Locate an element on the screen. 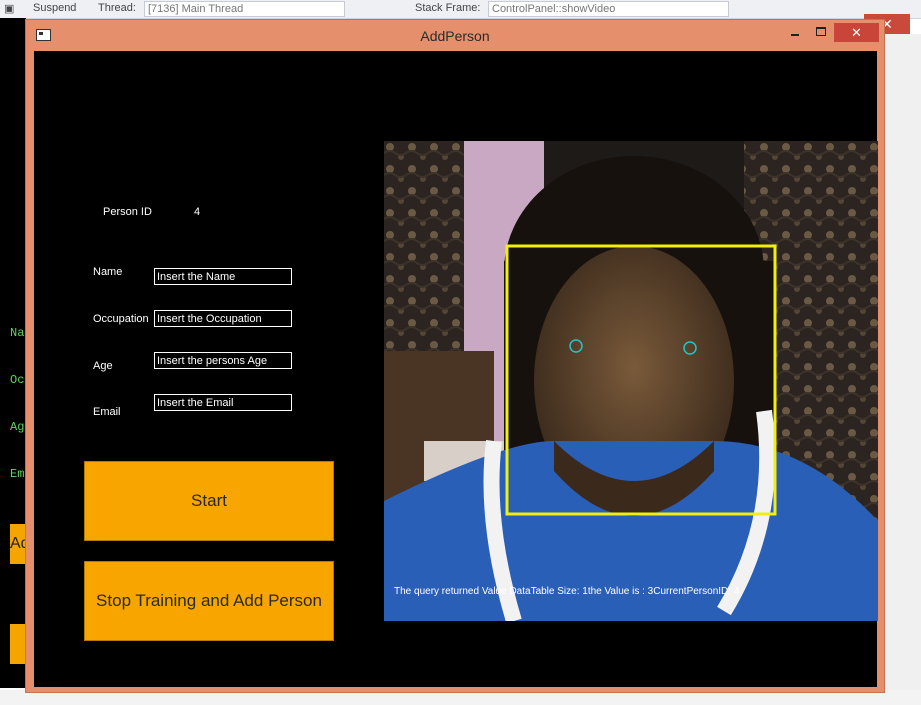 This screenshot has width=921, height=705. maximize-icon is located at coordinates (821, 31).